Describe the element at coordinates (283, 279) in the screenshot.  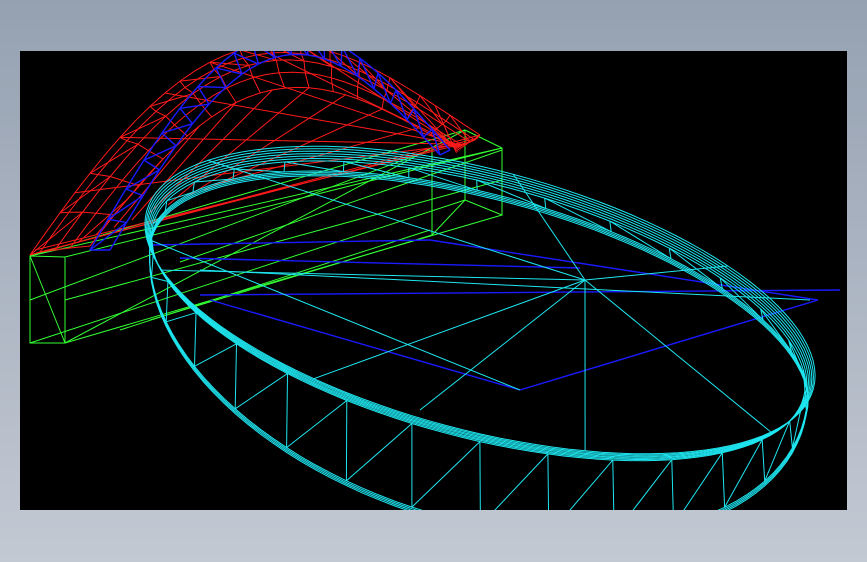
I see `block-edge` at that location.